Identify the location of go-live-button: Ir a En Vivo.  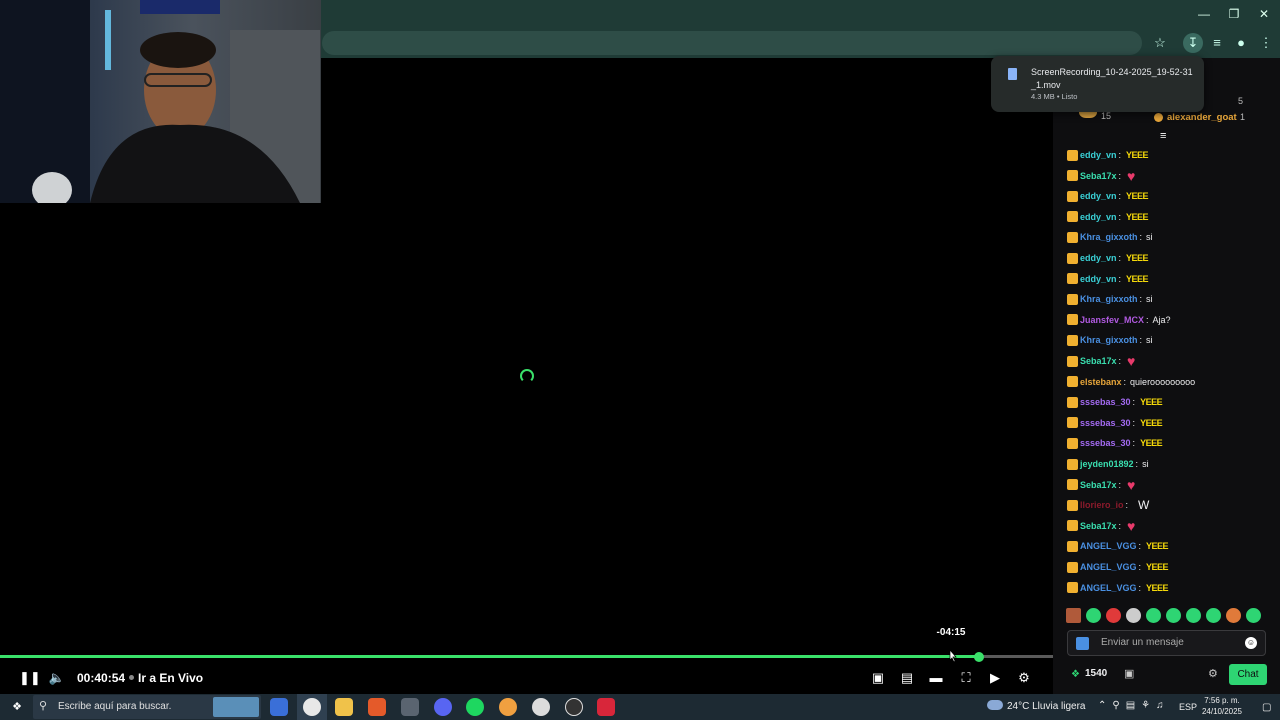
(170, 678).